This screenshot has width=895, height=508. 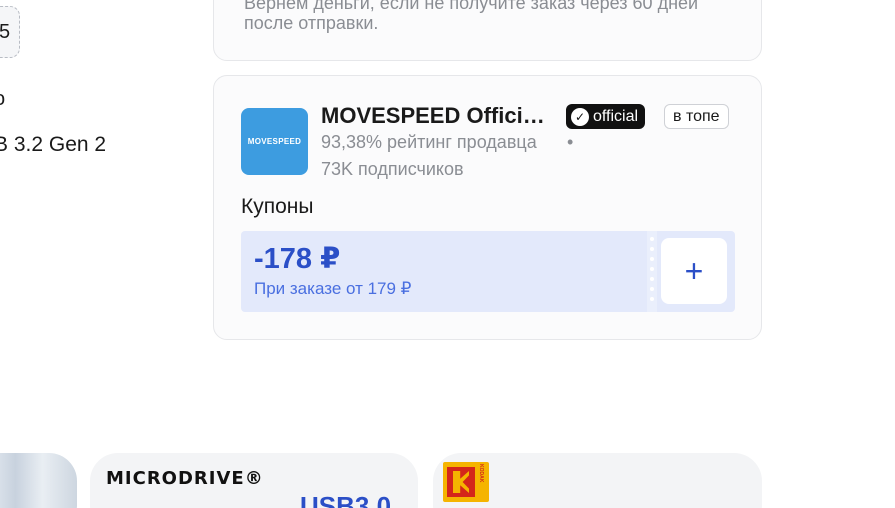 I want to click on seller-logo-text: MOVESPEED, so click(x=274, y=141).